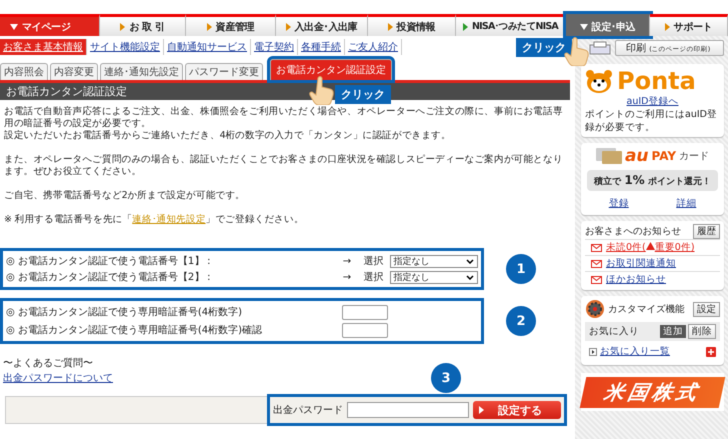 Image resolution: width=728 pixels, height=439 pixels. What do you see at coordinates (321, 47) in the screenshot?
I see `subnav-link: 各種手続` at bounding box center [321, 47].